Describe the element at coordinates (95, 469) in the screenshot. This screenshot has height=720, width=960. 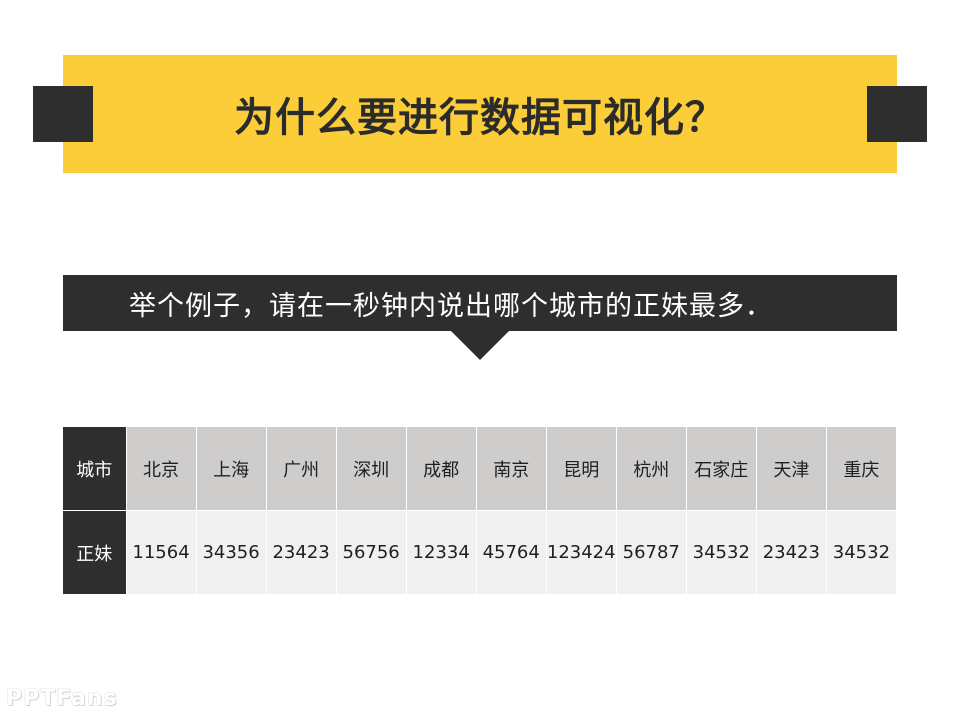
I see `row-header-city: 城市` at that location.